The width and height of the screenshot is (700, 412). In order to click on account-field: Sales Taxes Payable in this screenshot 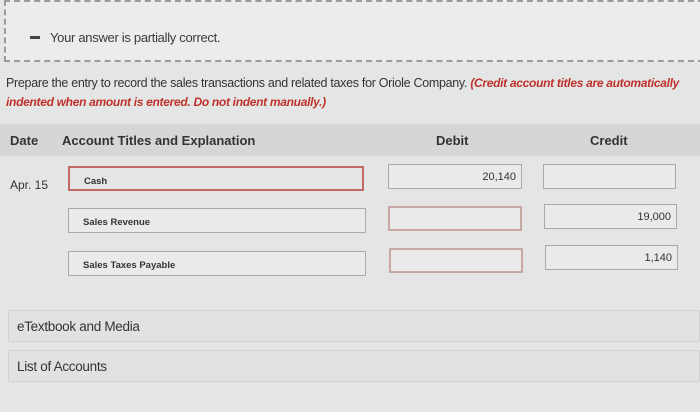, I will do `click(217, 263)`.